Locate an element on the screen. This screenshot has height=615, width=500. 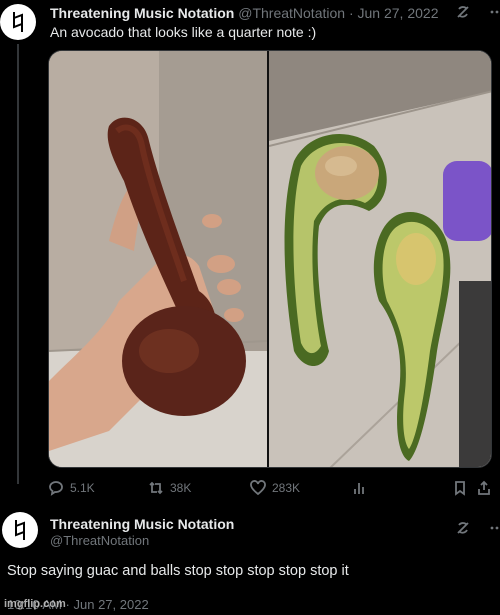
retweet-icon is located at coordinates (156, 488).